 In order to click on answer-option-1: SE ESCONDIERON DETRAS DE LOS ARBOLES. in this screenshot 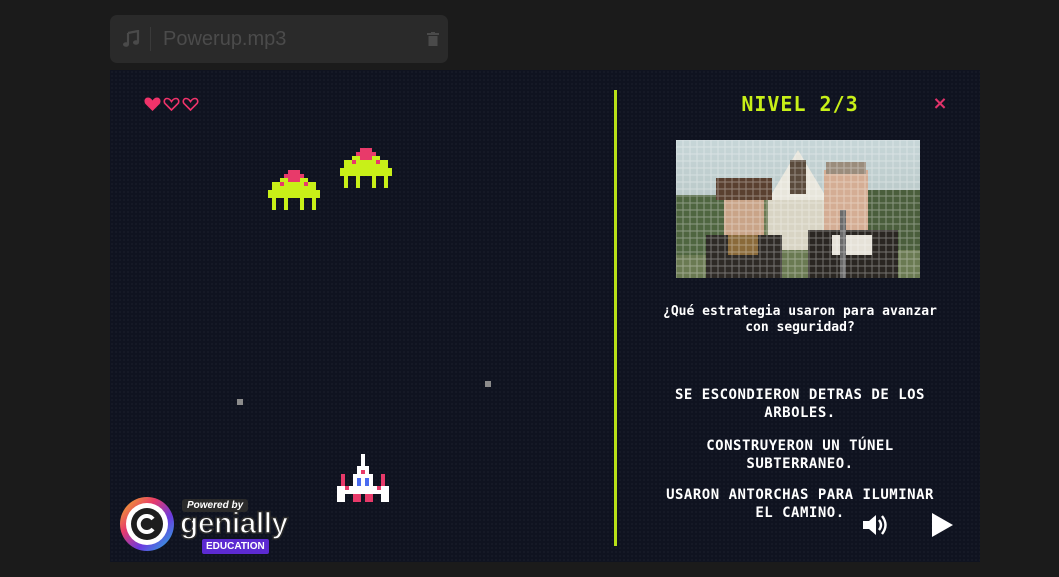, I will do `click(800, 404)`.